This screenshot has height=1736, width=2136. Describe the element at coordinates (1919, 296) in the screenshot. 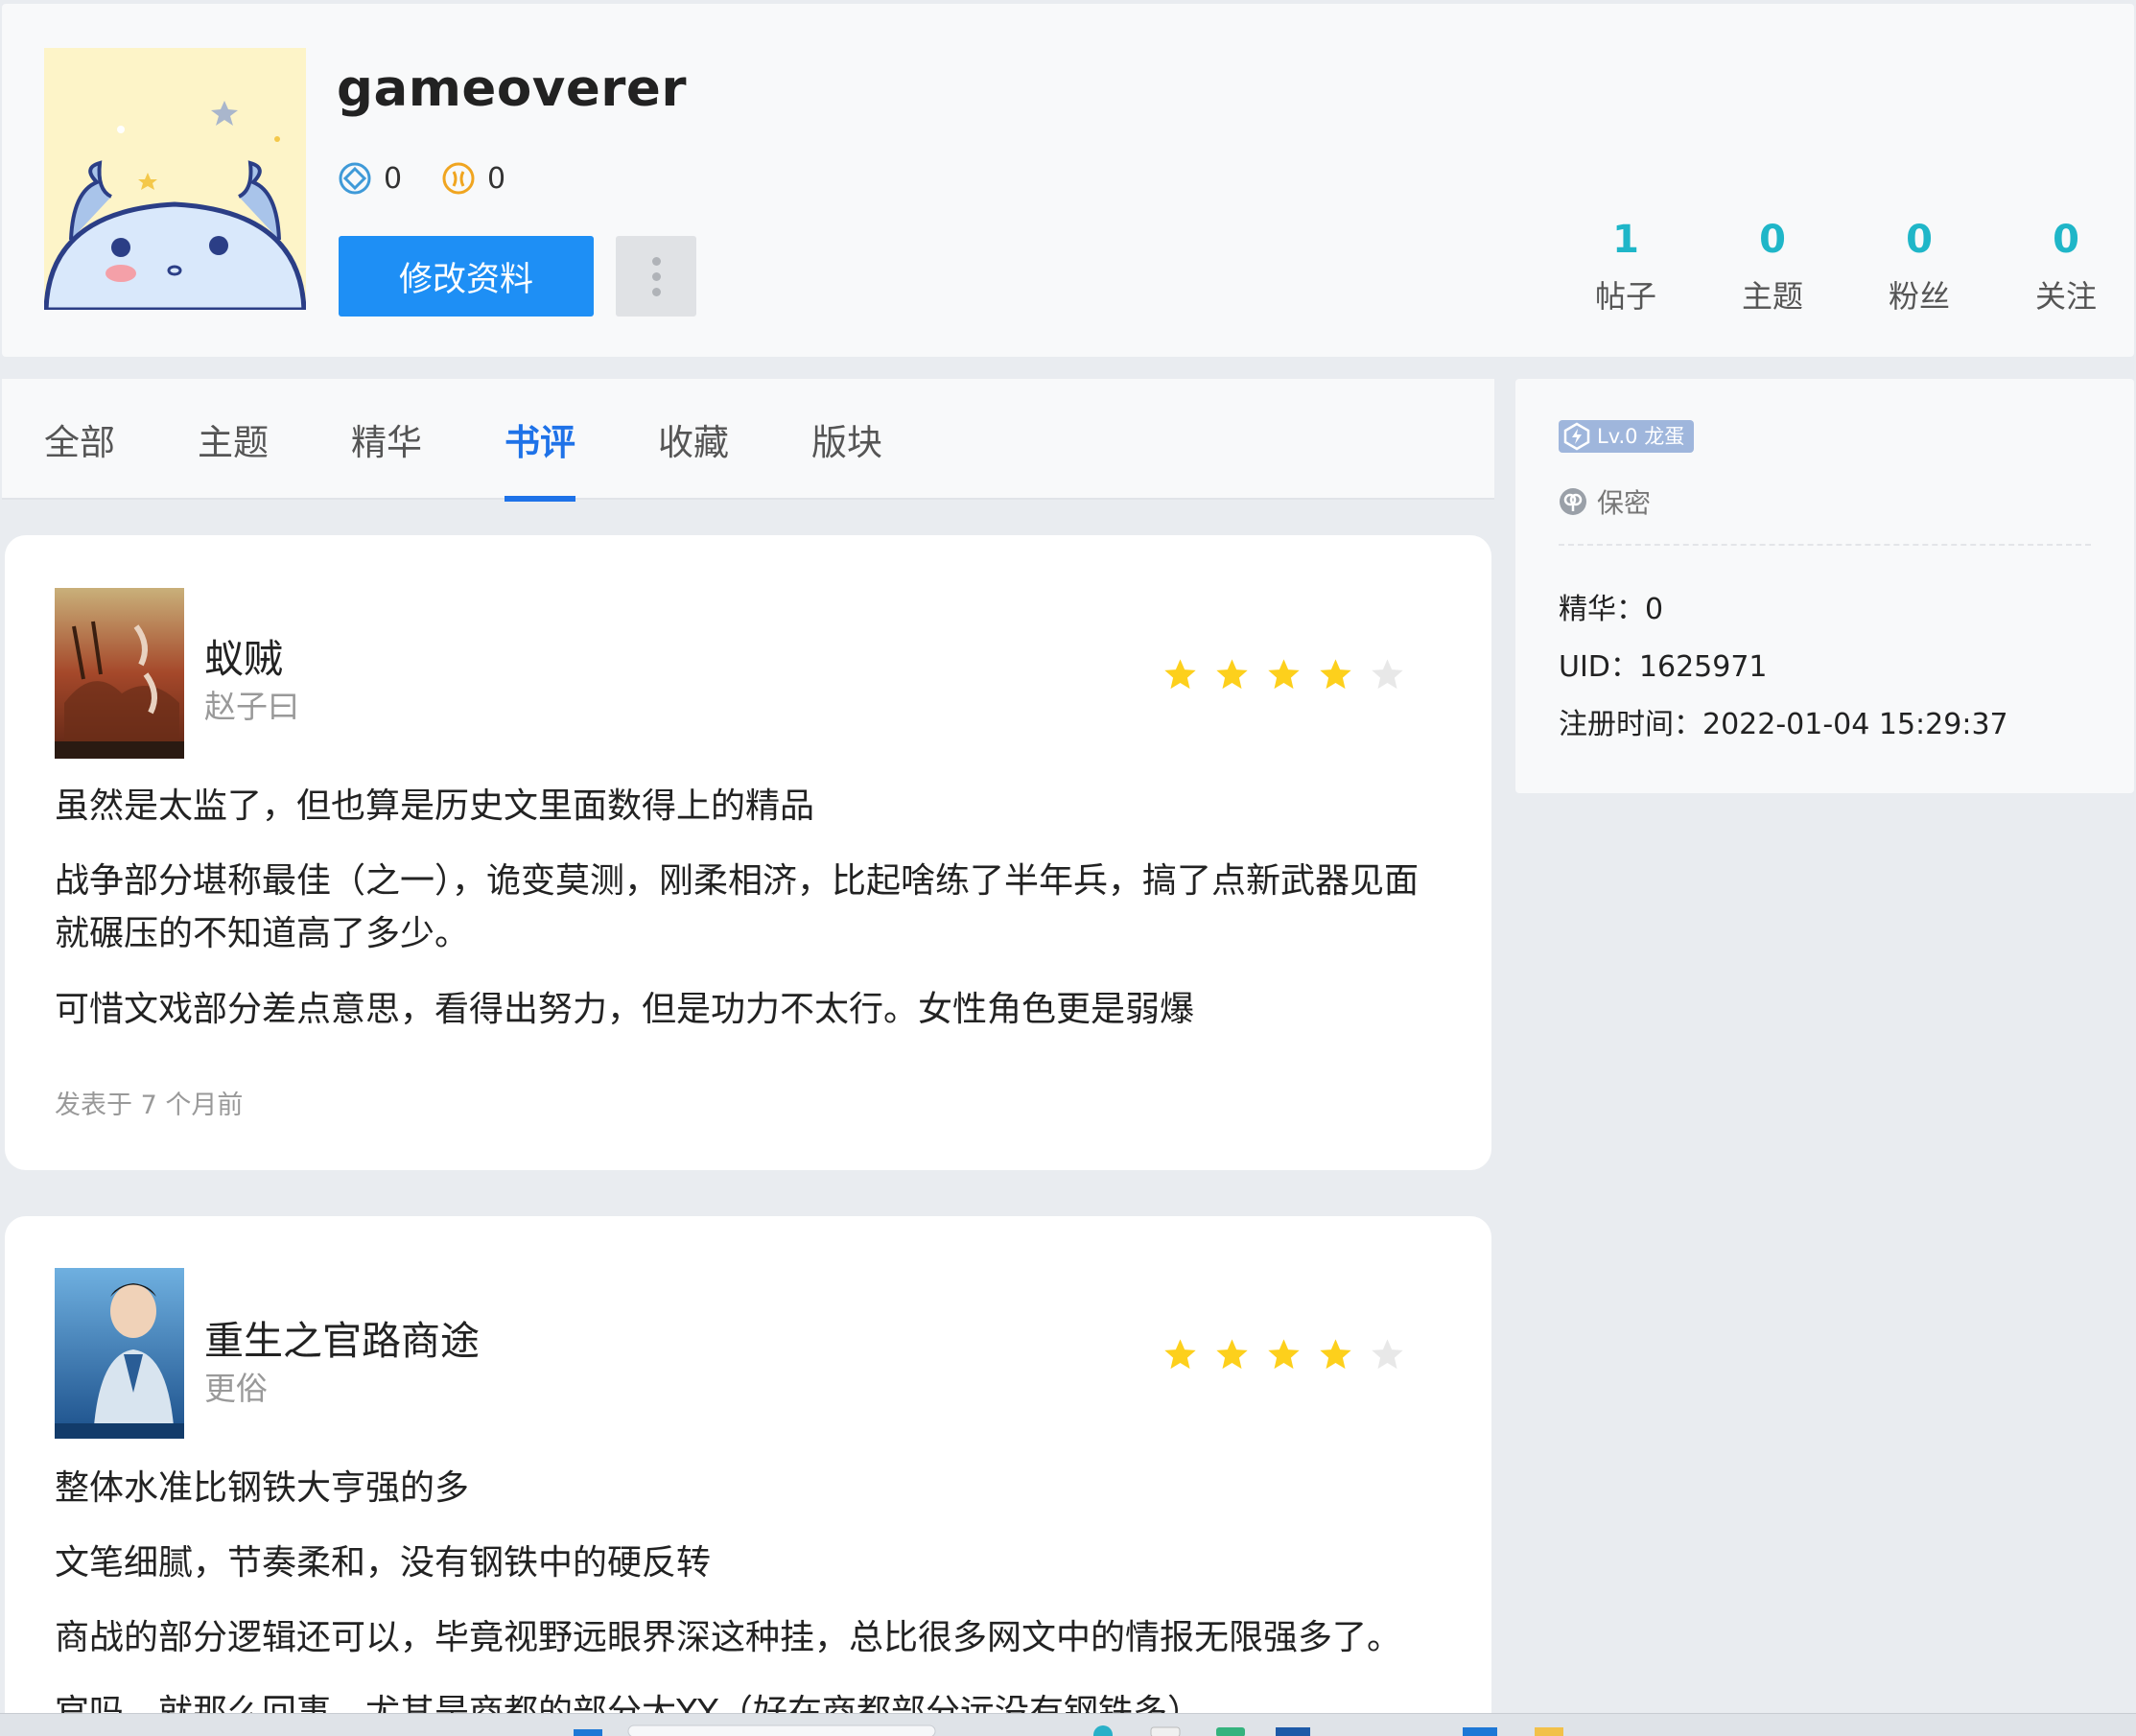

I see `stat-fans-label: 粉丝` at that location.